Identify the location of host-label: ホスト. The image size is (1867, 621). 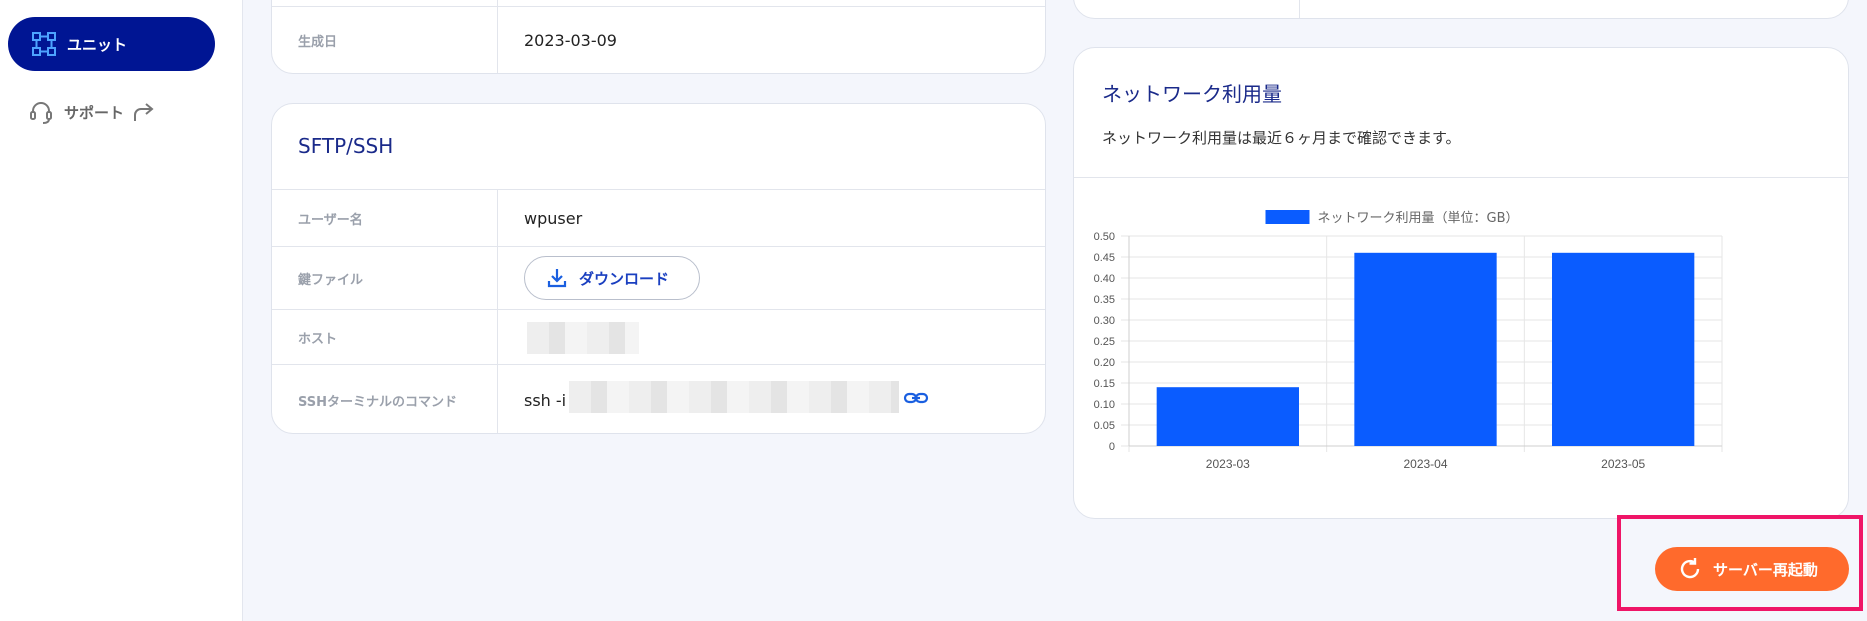
(318, 339).